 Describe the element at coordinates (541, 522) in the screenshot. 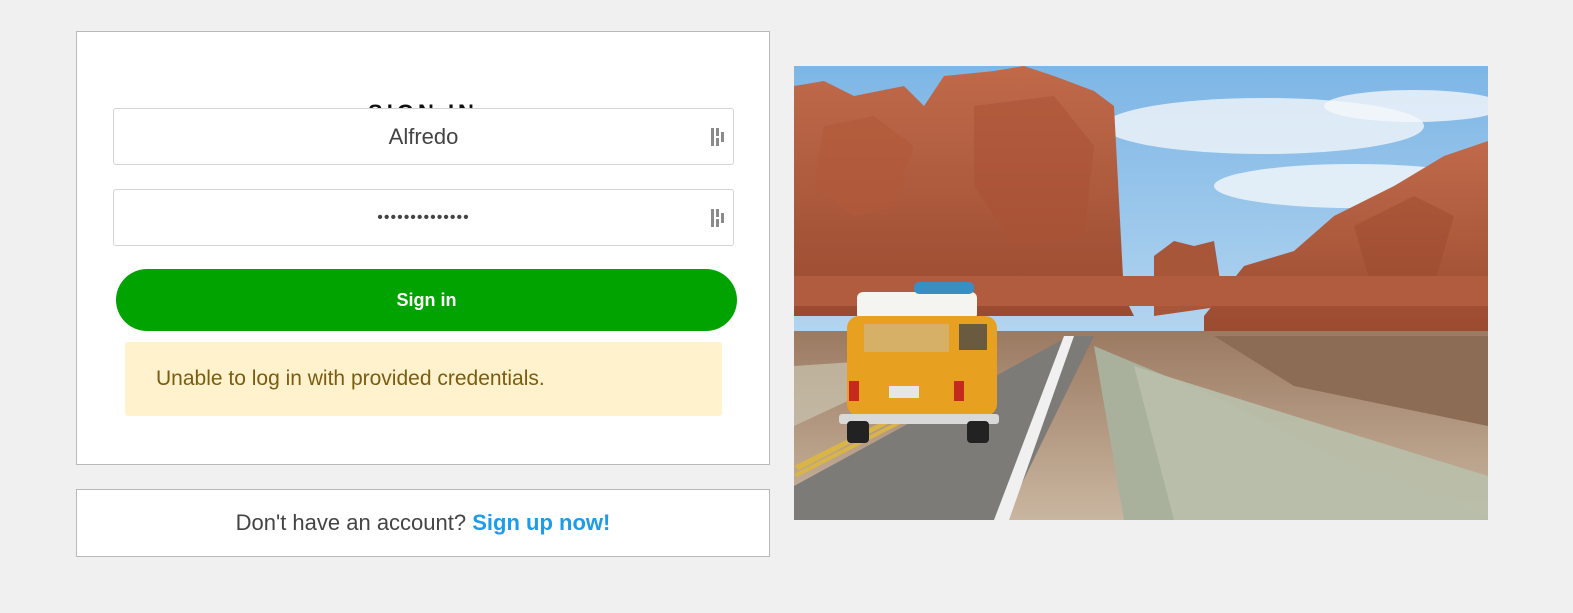

I see `signup-link: Sign up now!` at that location.